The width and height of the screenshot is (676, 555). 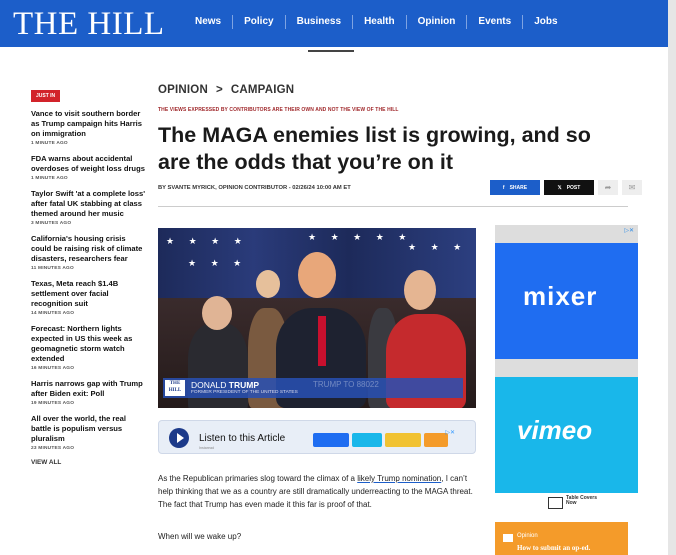 I want to click on post-label: POST, so click(x=573, y=187).